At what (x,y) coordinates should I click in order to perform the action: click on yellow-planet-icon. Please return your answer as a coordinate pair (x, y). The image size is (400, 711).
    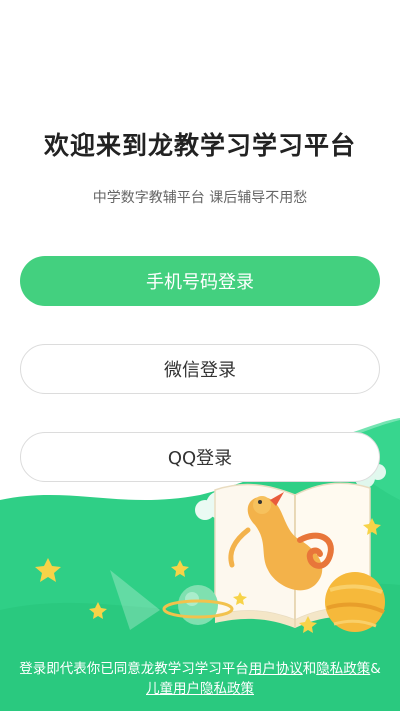
    Looking at the image, I should click on (355, 602).